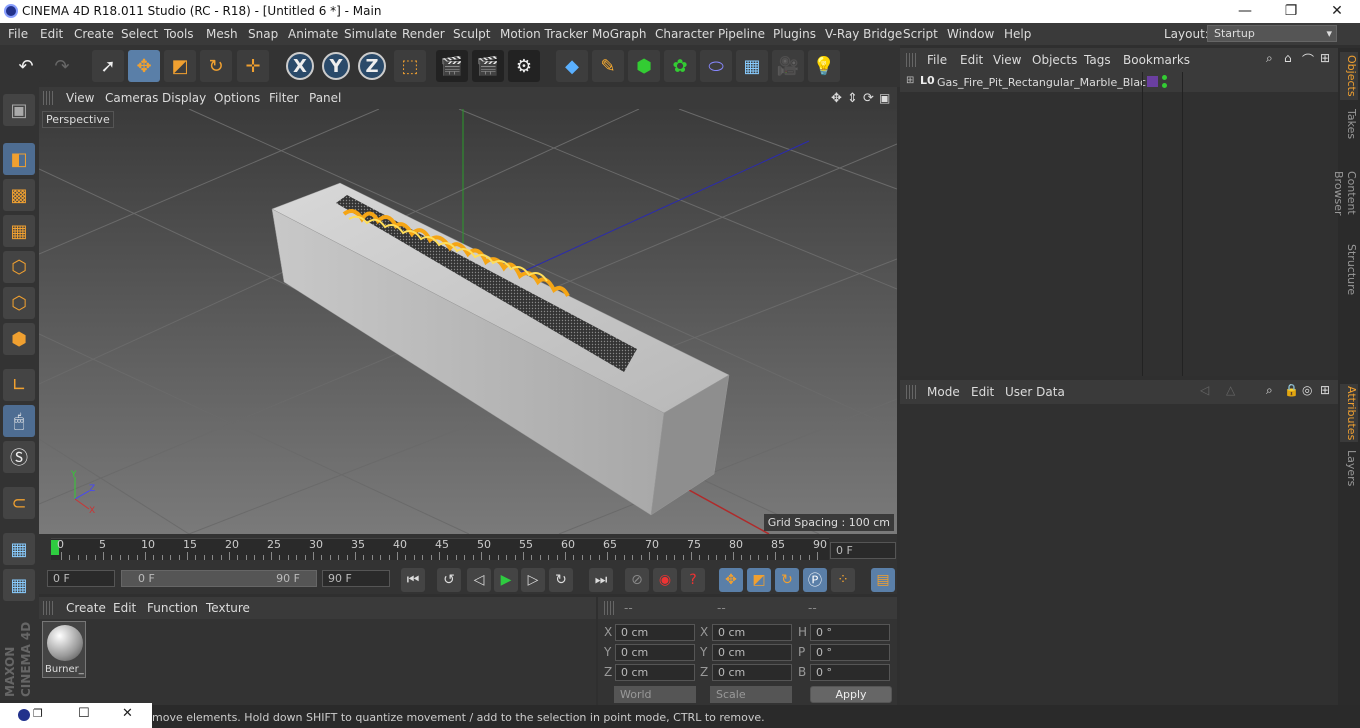 The height and width of the screenshot is (728, 1360). What do you see at coordinates (263, 34) in the screenshot?
I see `menu-snap: Snap` at bounding box center [263, 34].